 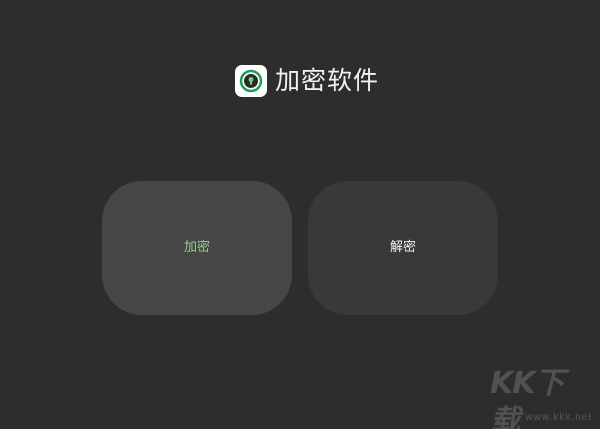 I want to click on decrypt-button: 解密, so click(x=403, y=248).